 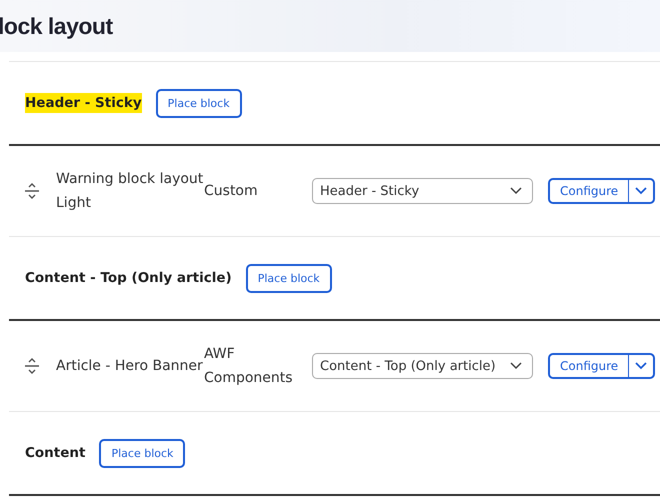 What do you see at coordinates (231, 191) in the screenshot?
I see `block-category: Custom` at bounding box center [231, 191].